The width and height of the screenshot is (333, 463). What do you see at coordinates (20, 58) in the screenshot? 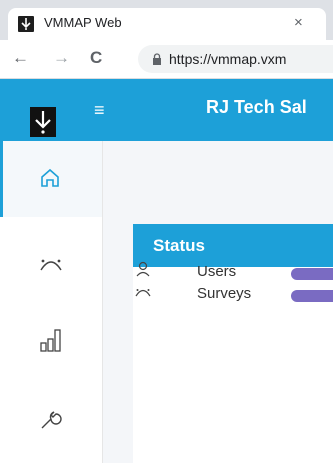
I see `back-icon: ←` at bounding box center [20, 58].